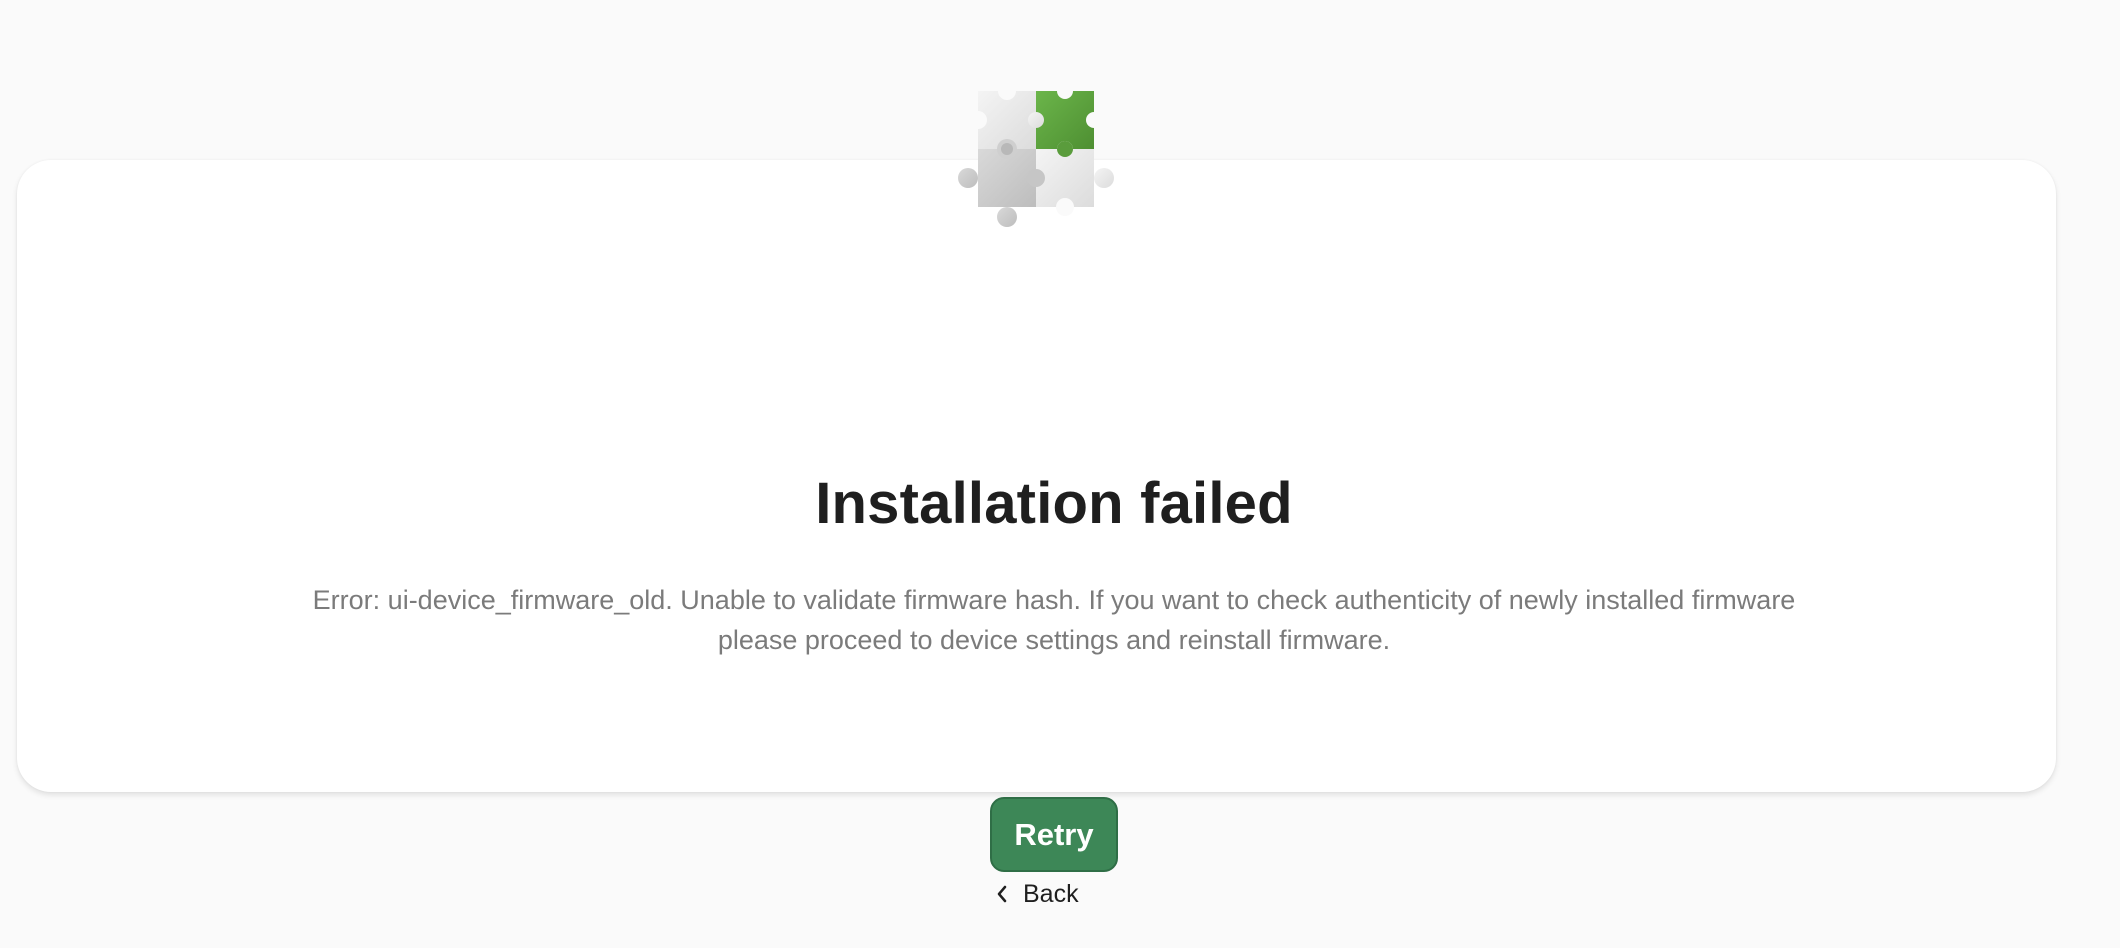 The width and height of the screenshot is (2120, 948). I want to click on back-link: Back, so click(1037, 894).